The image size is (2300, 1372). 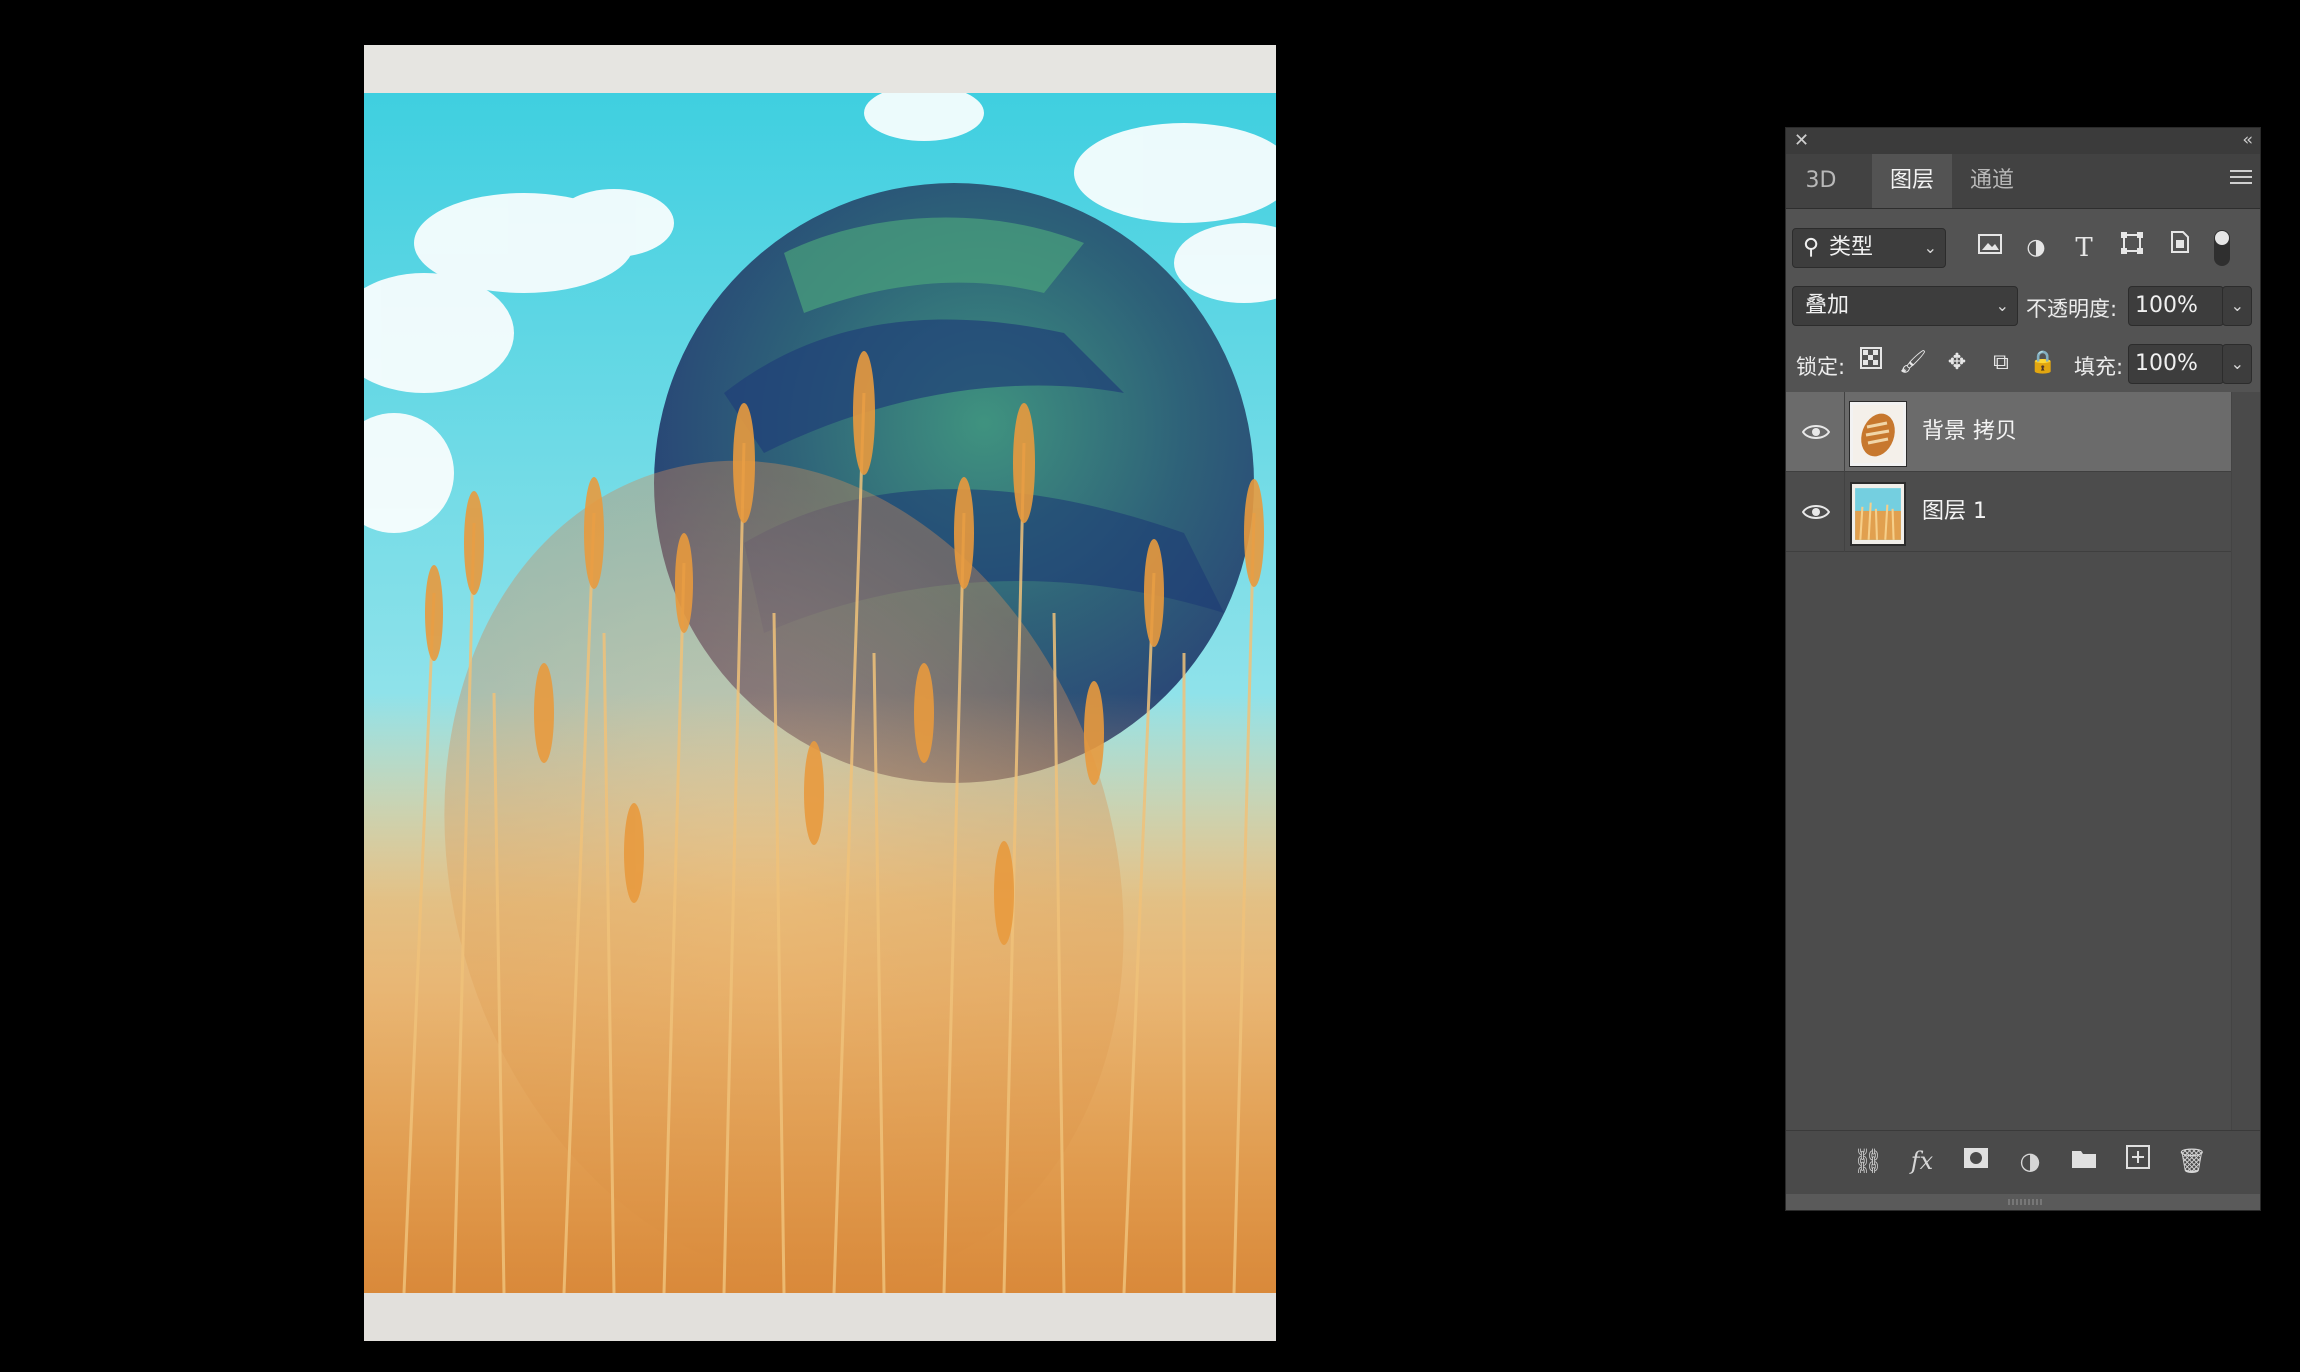 I want to click on lock-artboard-icon: ⧉, so click(x=2001, y=363).